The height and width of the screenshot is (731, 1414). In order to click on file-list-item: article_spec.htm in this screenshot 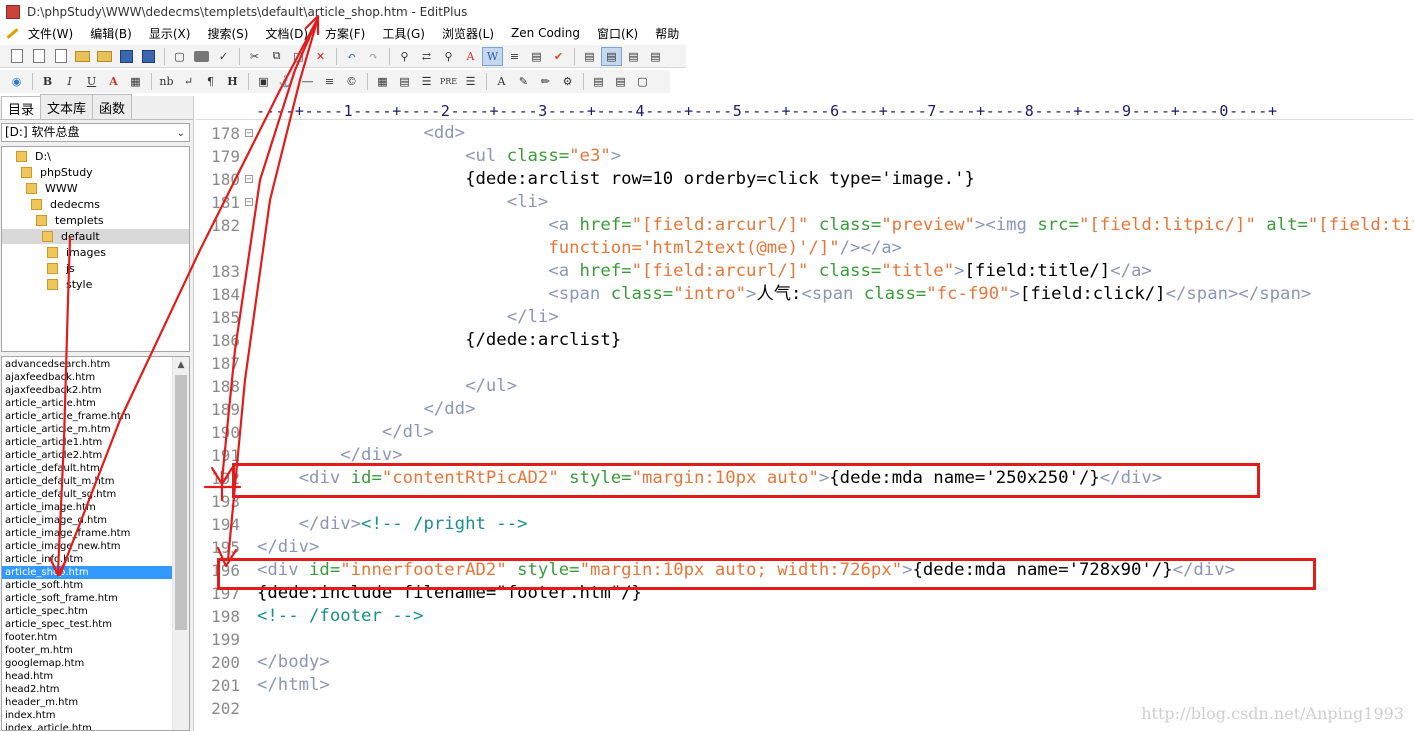, I will do `click(87, 611)`.